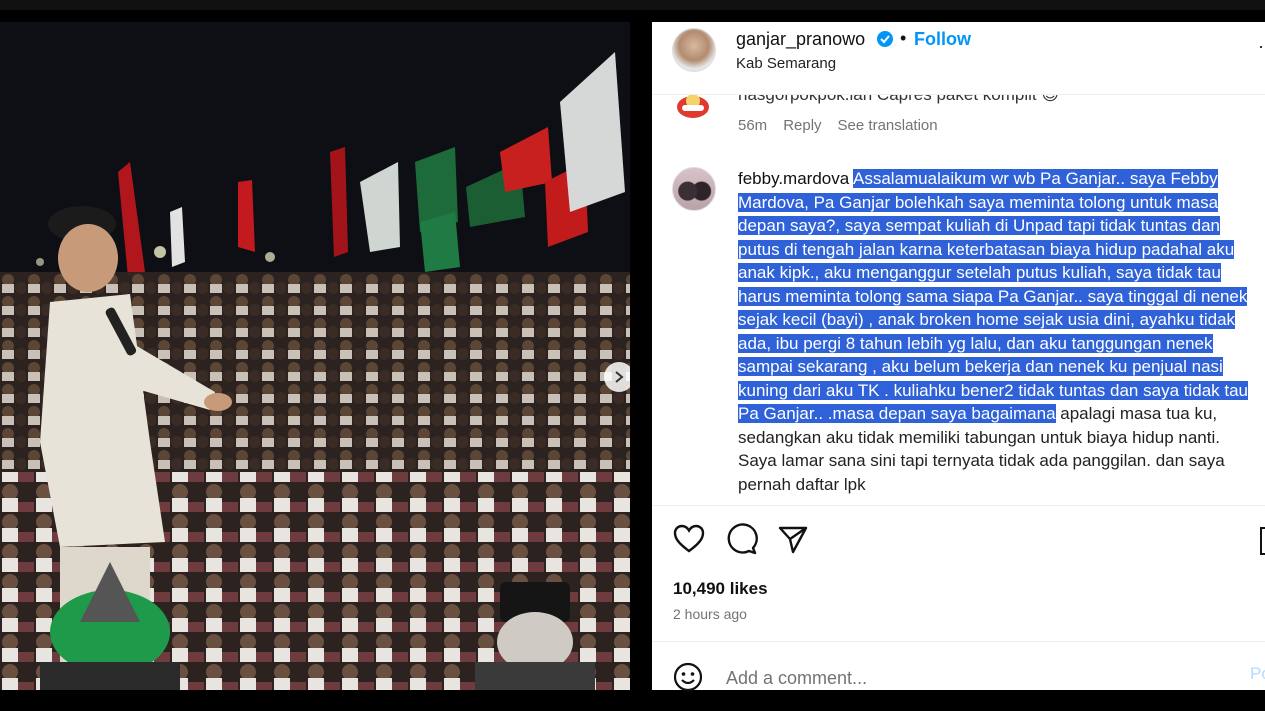 The width and height of the screenshot is (1265, 711). I want to click on chevron-right-icon, so click(619, 377).